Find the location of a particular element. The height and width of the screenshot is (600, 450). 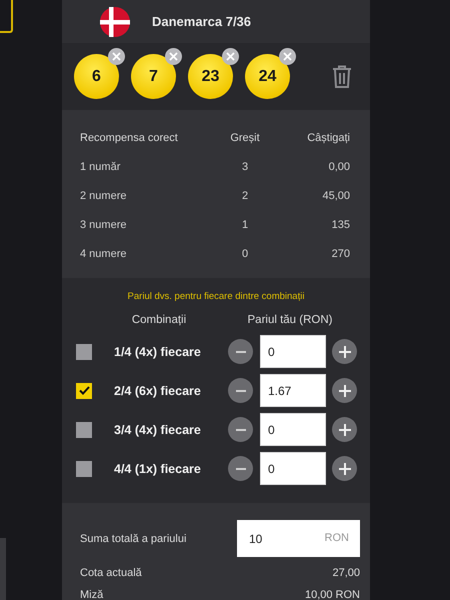

table-cell-text: 0,00 is located at coordinates (339, 166).